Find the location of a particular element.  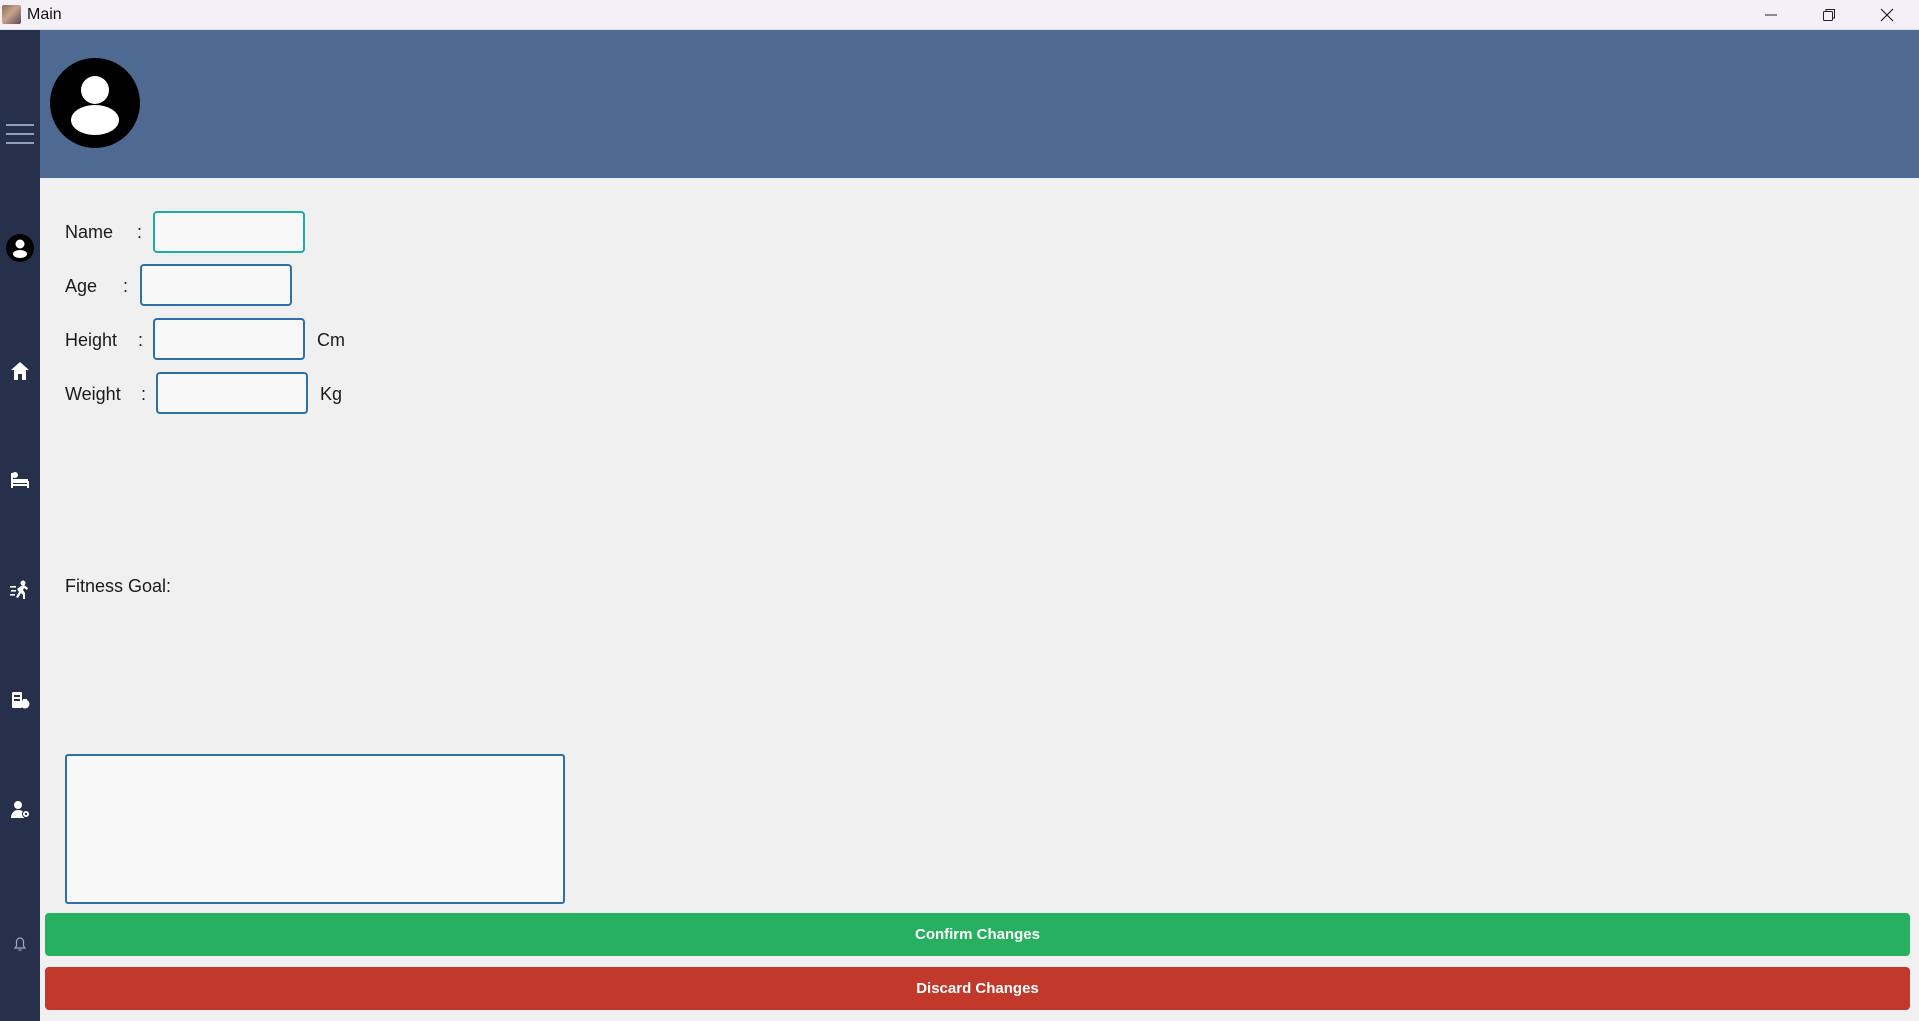

weight-input is located at coordinates (232, 393).